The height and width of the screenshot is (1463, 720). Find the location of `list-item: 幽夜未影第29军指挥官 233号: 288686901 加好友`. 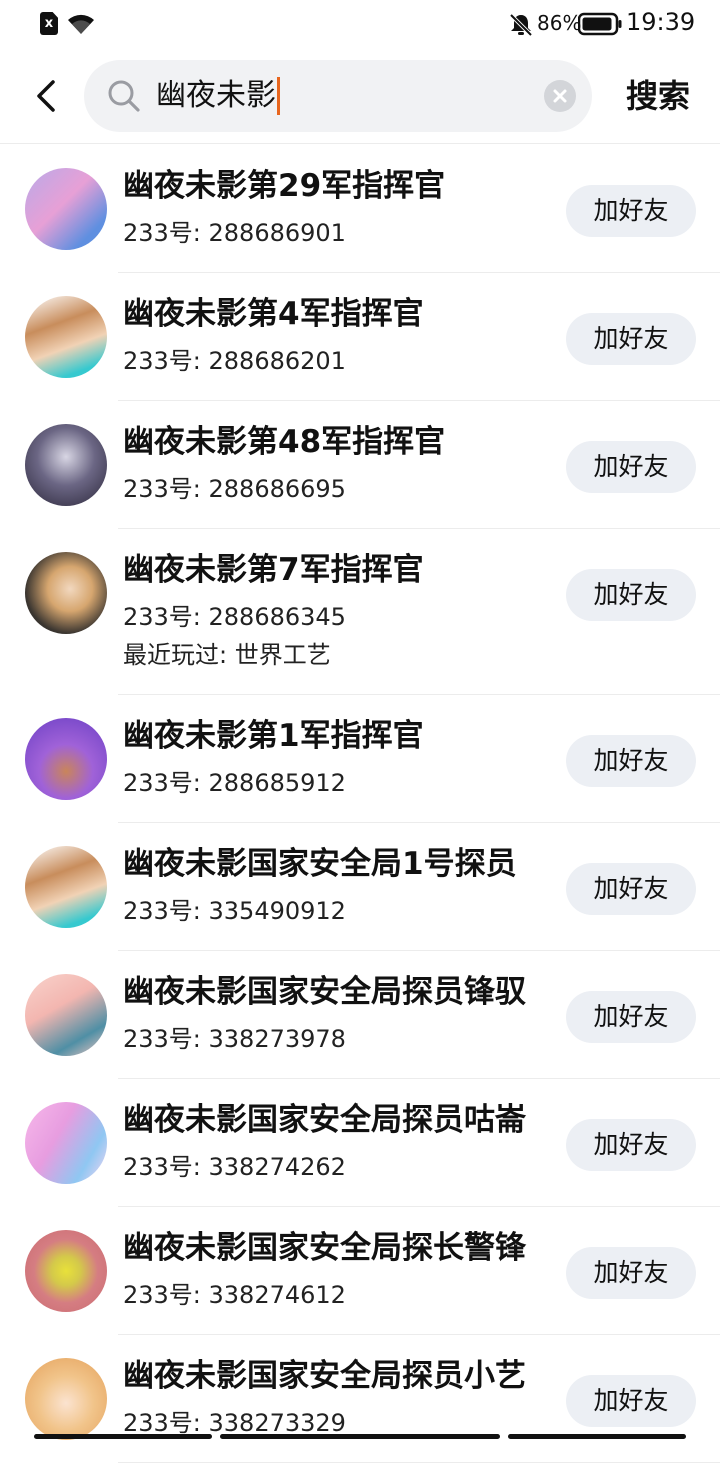

list-item: 幽夜未影第29军指挥官 233号: 288686901 加好友 is located at coordinates (360, 209).